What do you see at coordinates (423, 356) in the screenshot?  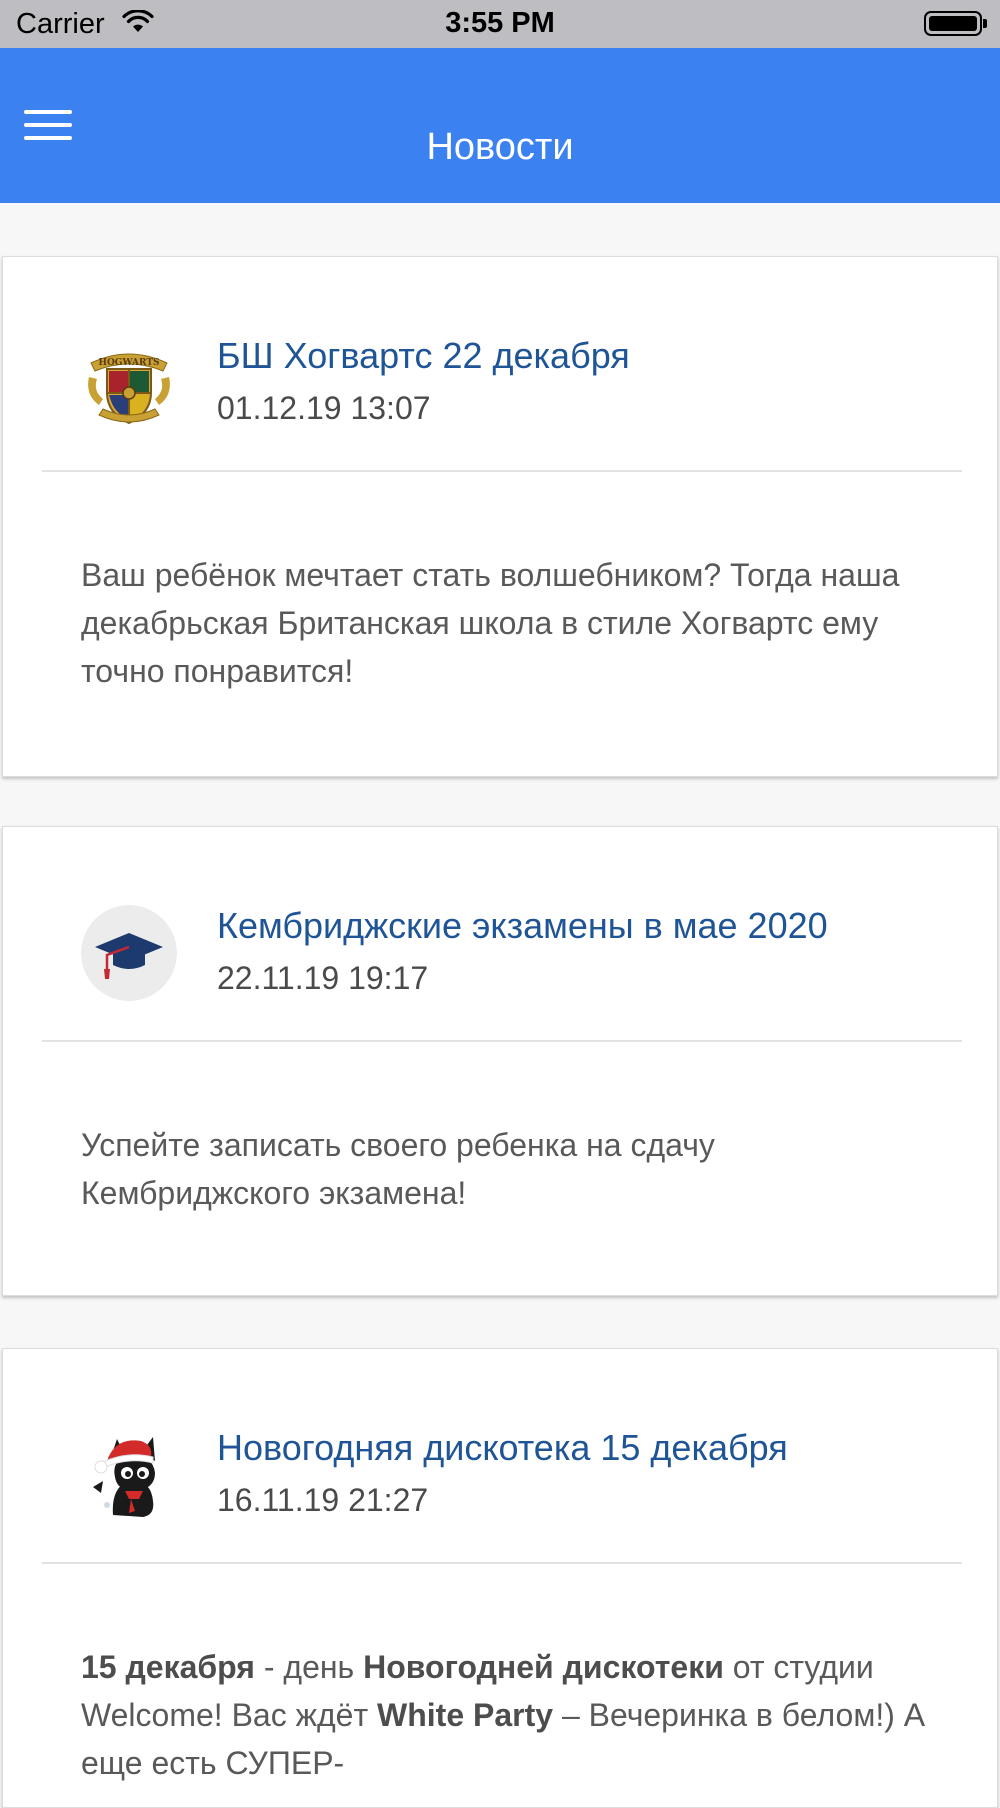 I see `news-title: БШ Хогвартс 22 декабря` at bounding box center [423, 356].